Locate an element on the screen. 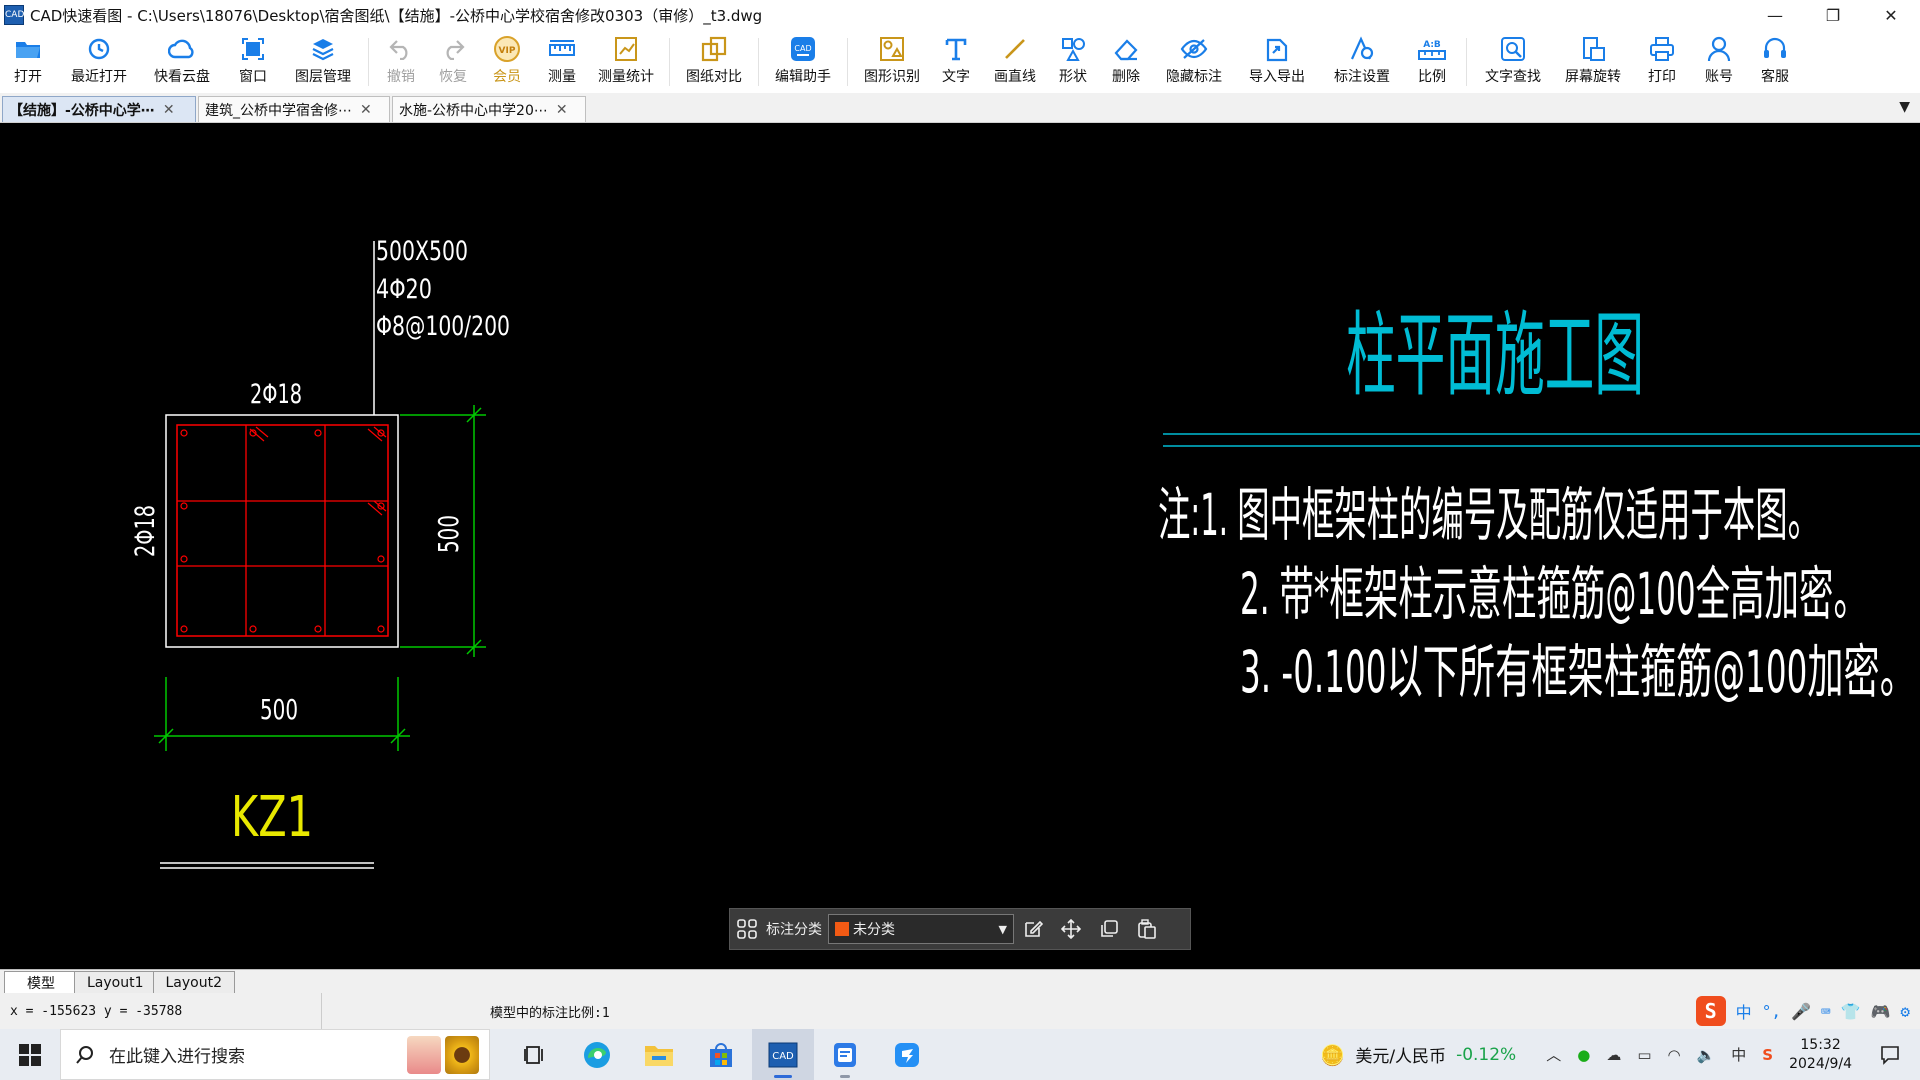  shape-tool-button: 形状 is located at coordinates (1073, 61).